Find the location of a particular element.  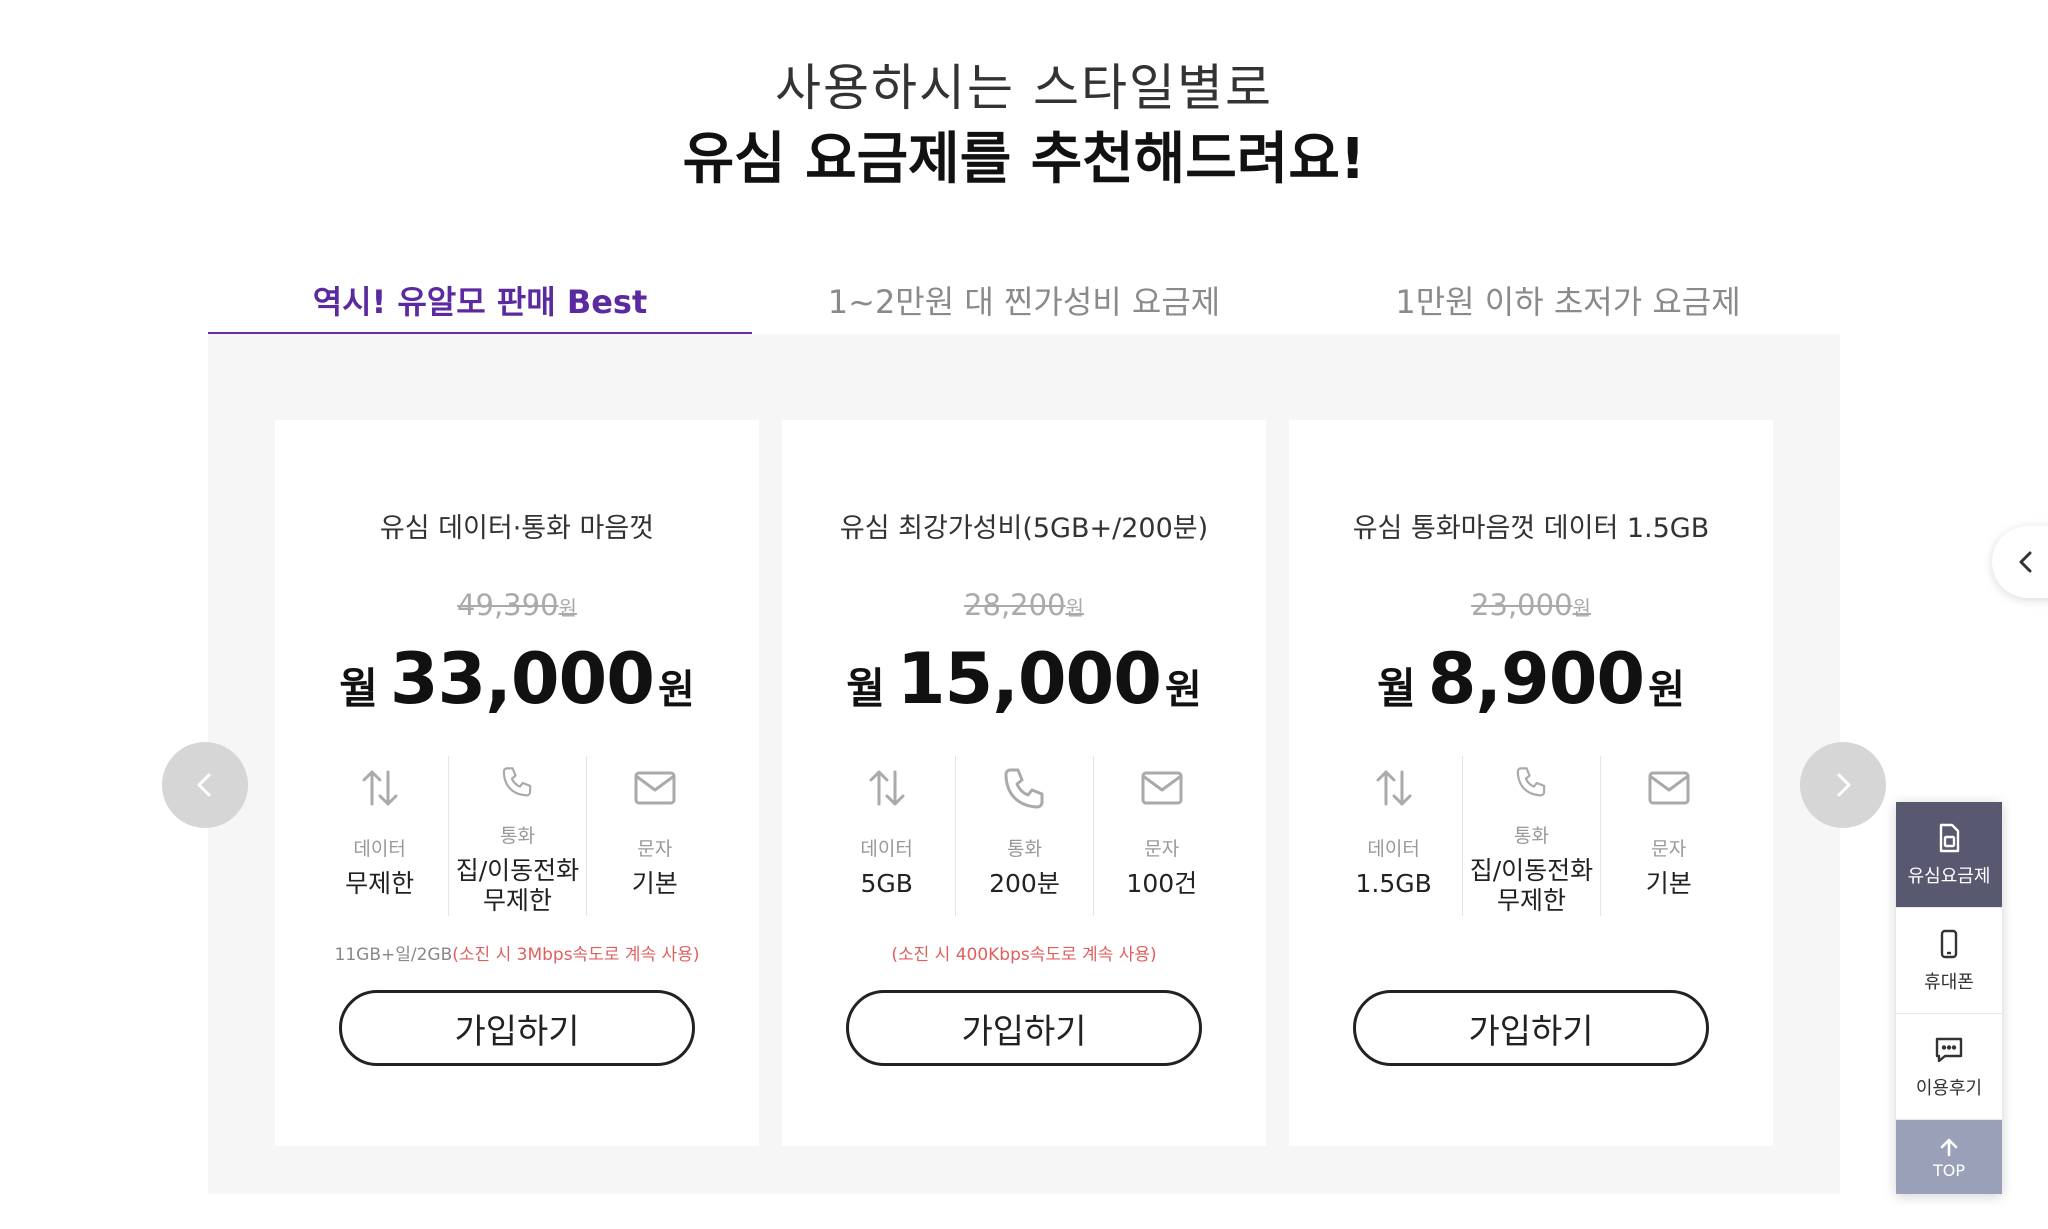

original-price: 28,200원 is located at coordinates (1024, 605).